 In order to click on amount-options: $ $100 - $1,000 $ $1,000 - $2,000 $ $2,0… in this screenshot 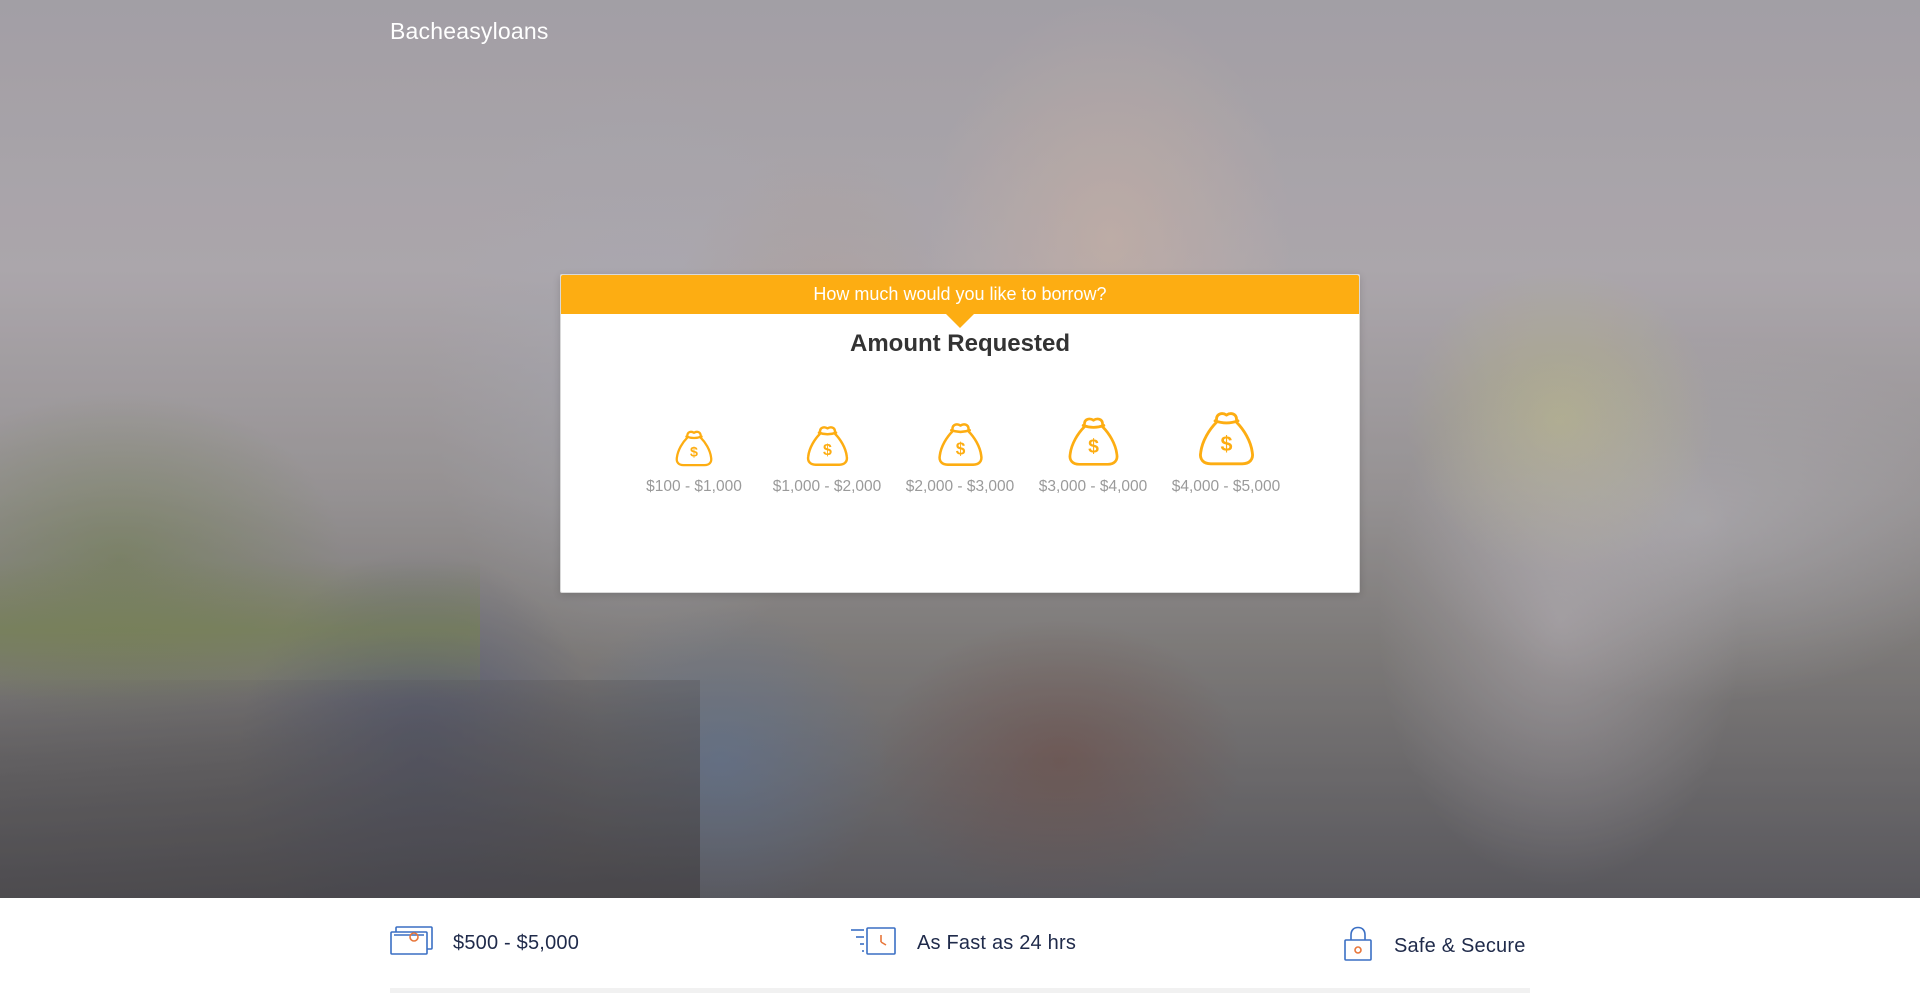, I will do `click(960, 452)`.